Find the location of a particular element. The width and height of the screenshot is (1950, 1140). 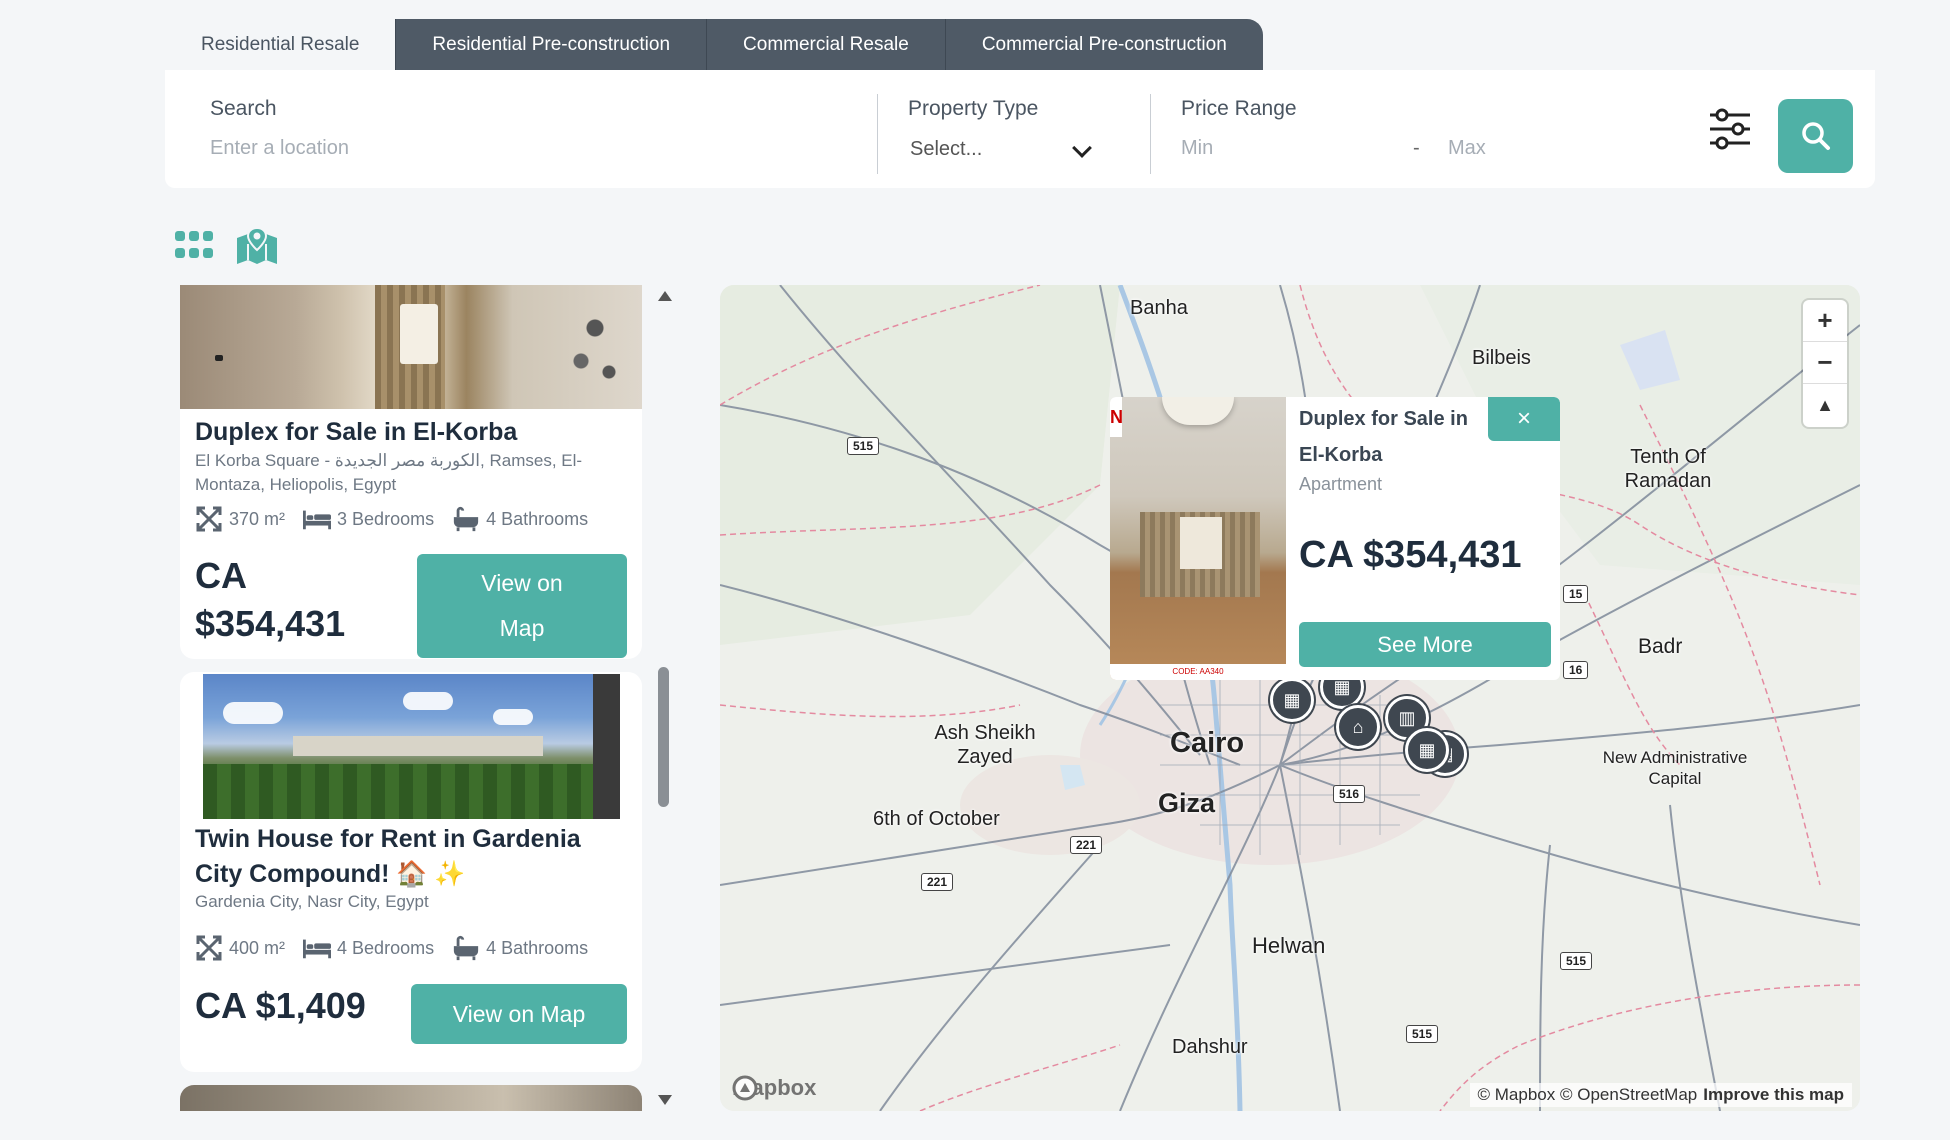

tab-residential-preconstruction: Residential Pre-construction is located at coordinates (552, 44).